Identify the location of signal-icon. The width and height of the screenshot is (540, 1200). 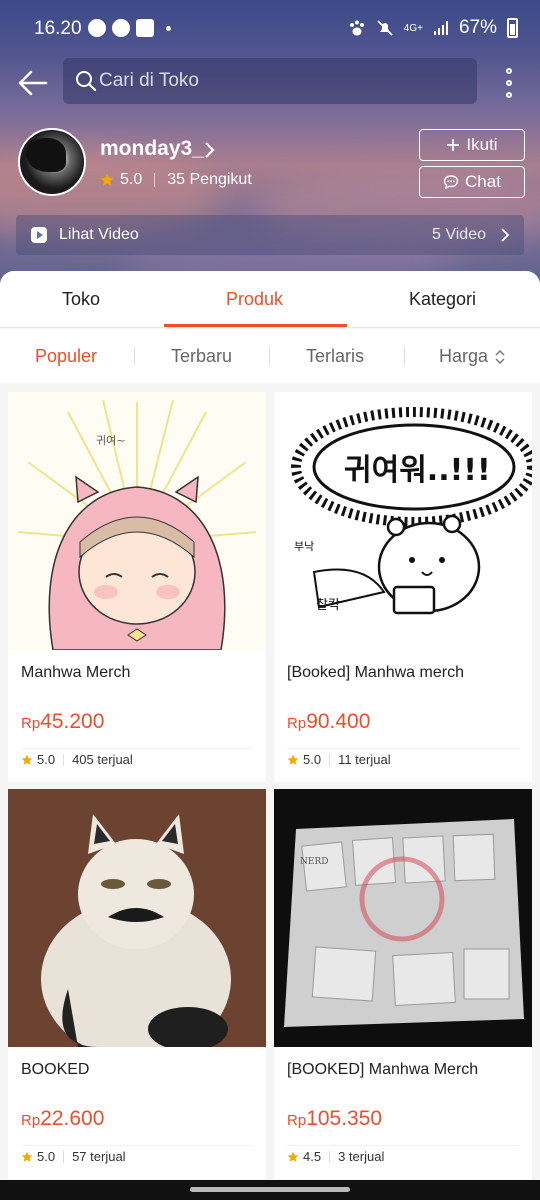
(440, 28).